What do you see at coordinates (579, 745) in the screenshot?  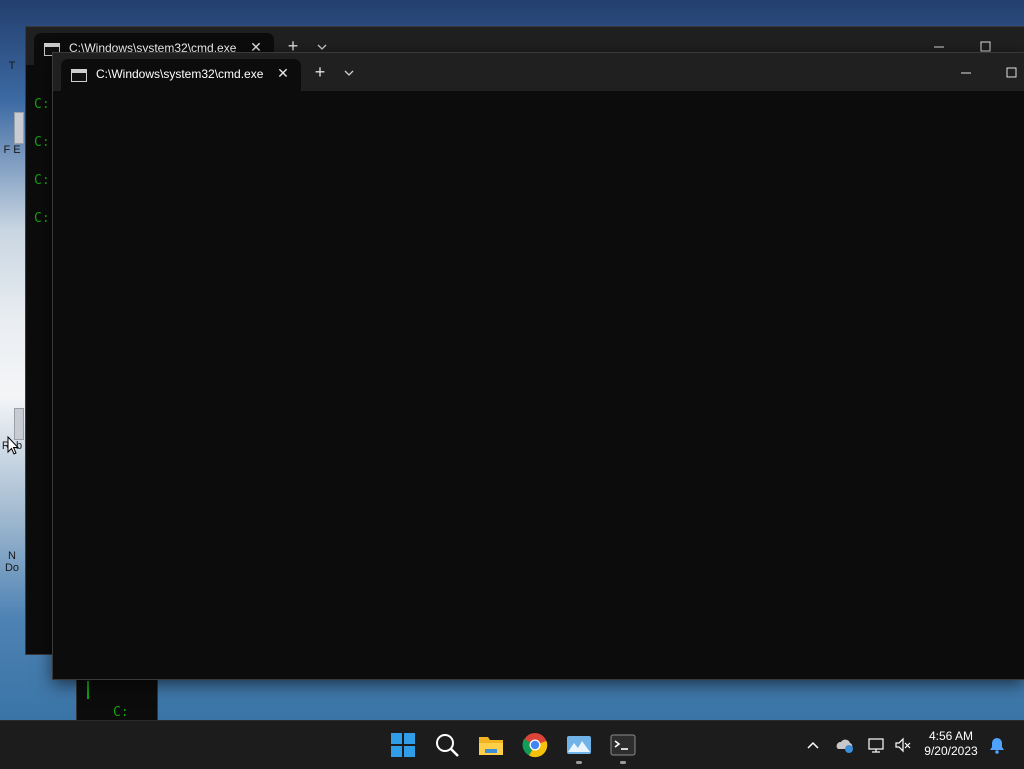 I see `photos-icon` at bounding box center [579, 745].